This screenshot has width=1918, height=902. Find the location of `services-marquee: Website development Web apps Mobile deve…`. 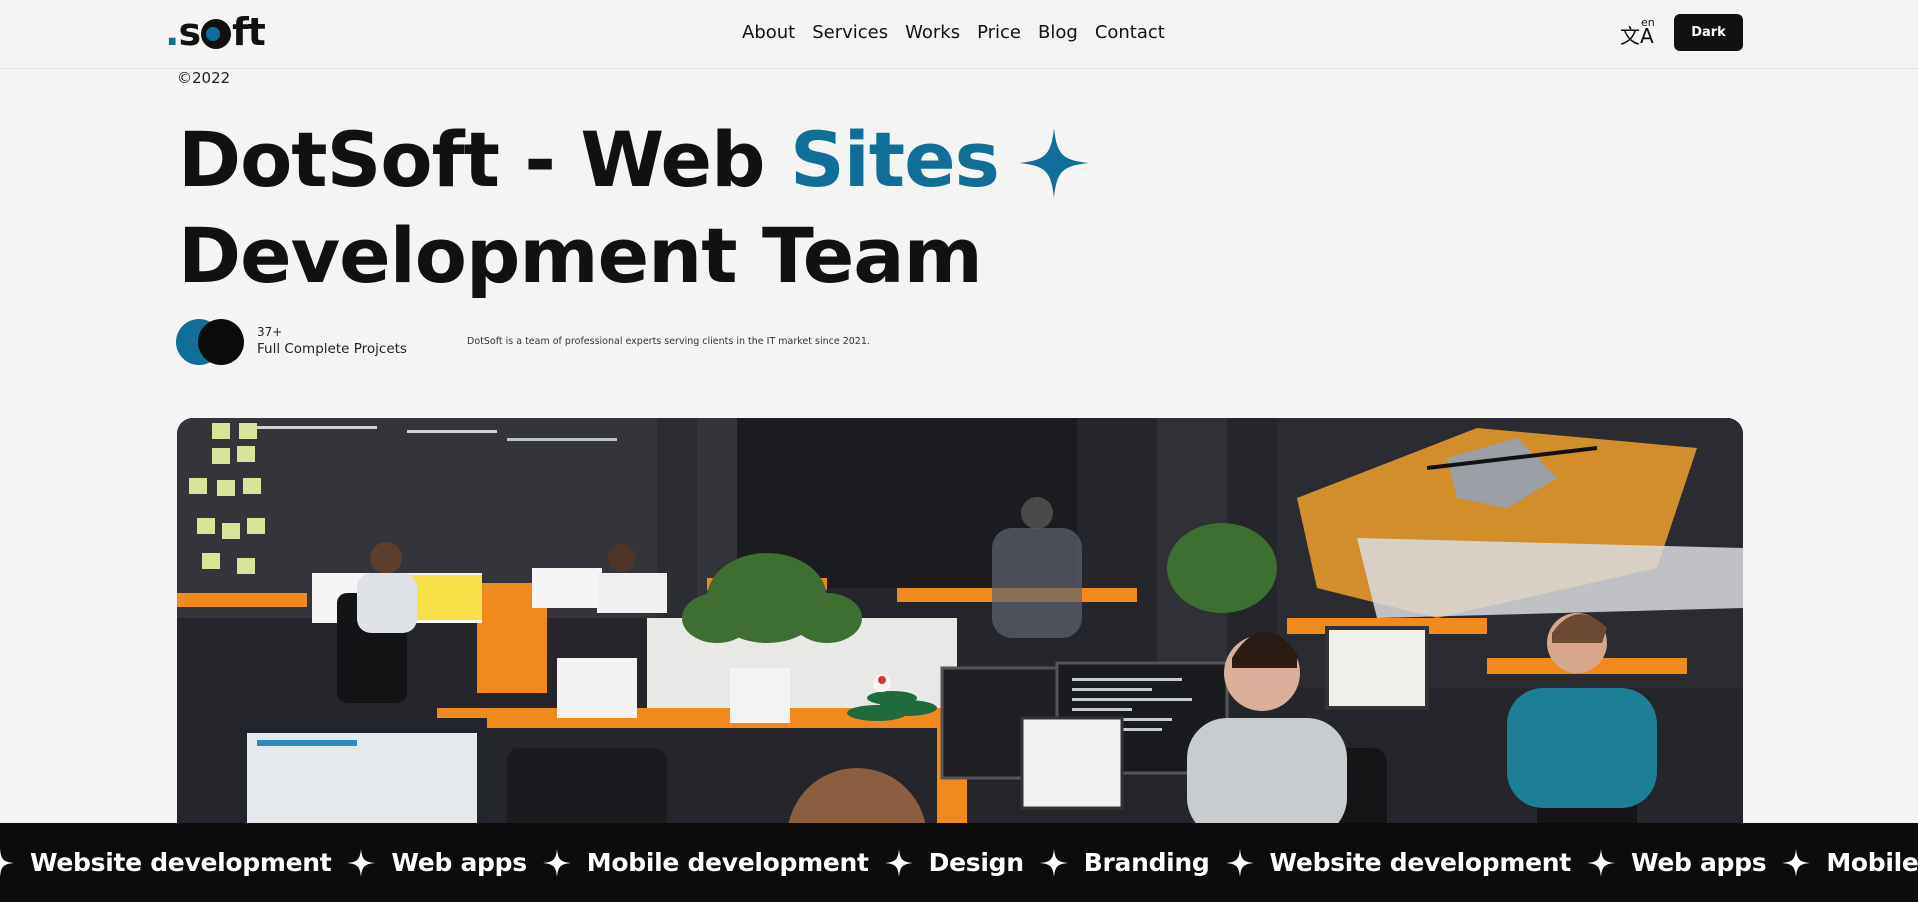

services-marquee: Website development Web apps Mobile deve… is located at coordinates (959, 862).